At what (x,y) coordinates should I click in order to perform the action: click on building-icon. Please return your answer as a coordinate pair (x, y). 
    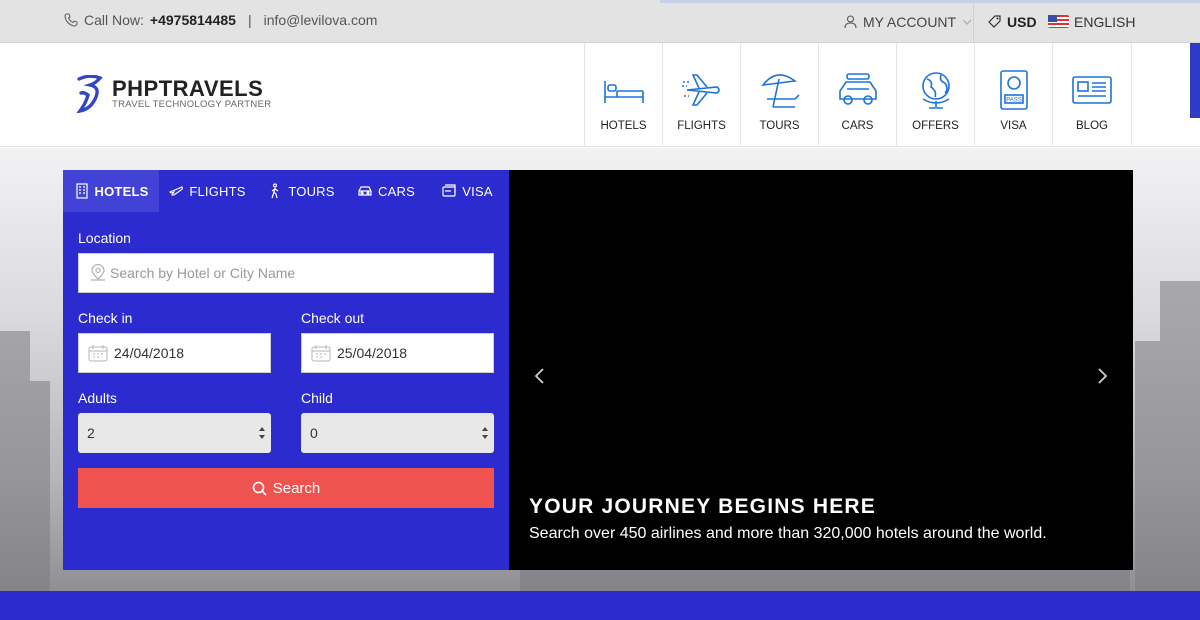
    Looking at the image, I should click on (81, 191).